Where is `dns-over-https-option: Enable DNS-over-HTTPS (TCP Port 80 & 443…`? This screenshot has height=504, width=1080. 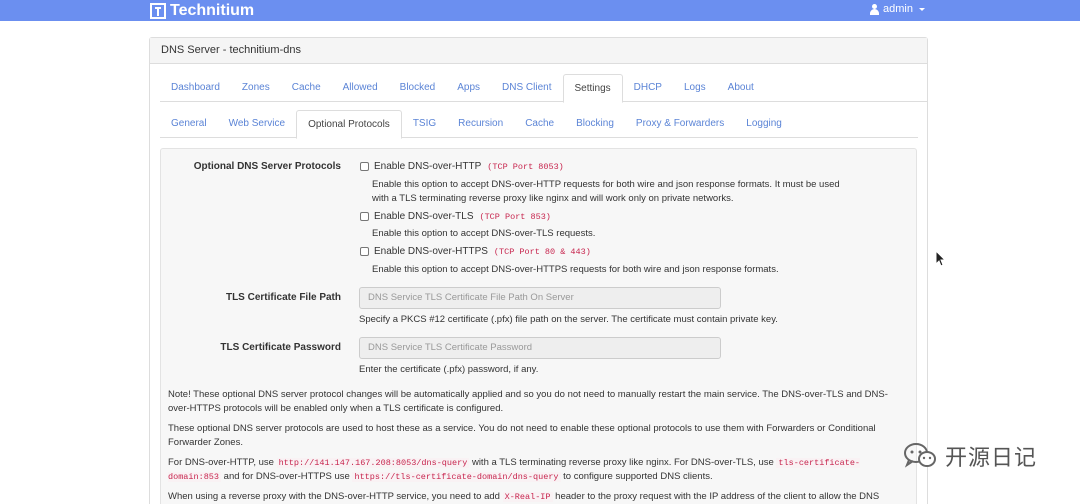
dns-over-https-option: Enable DNS-over-HTTPS (TCP Port 80 & 443… is located at coordinates (475, 251).